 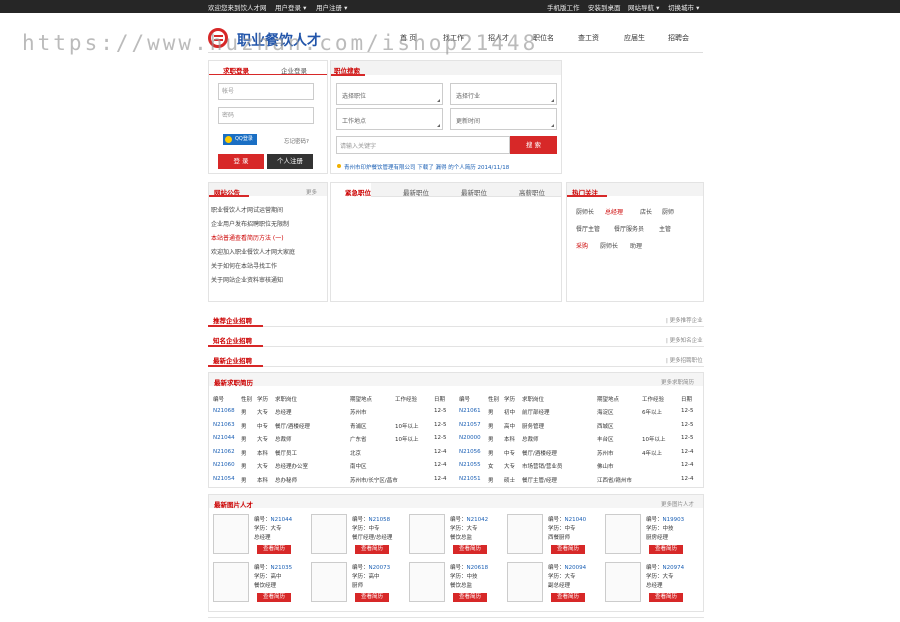 I want to click on tab-company-login: 企业登录, so click(x=294, y=70).